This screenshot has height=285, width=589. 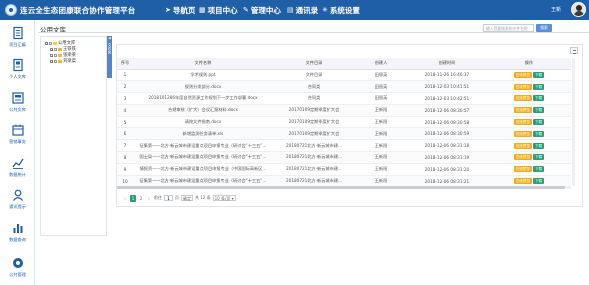 I want to click on page-unit-label: 页, so click(x=177, y=197).